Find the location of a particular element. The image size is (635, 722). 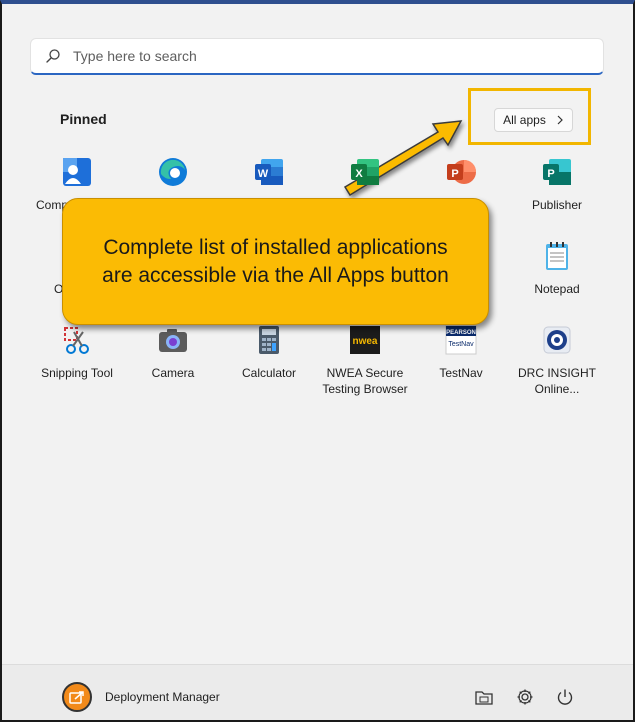

app-excel: X is located at coordinates (365, 172).